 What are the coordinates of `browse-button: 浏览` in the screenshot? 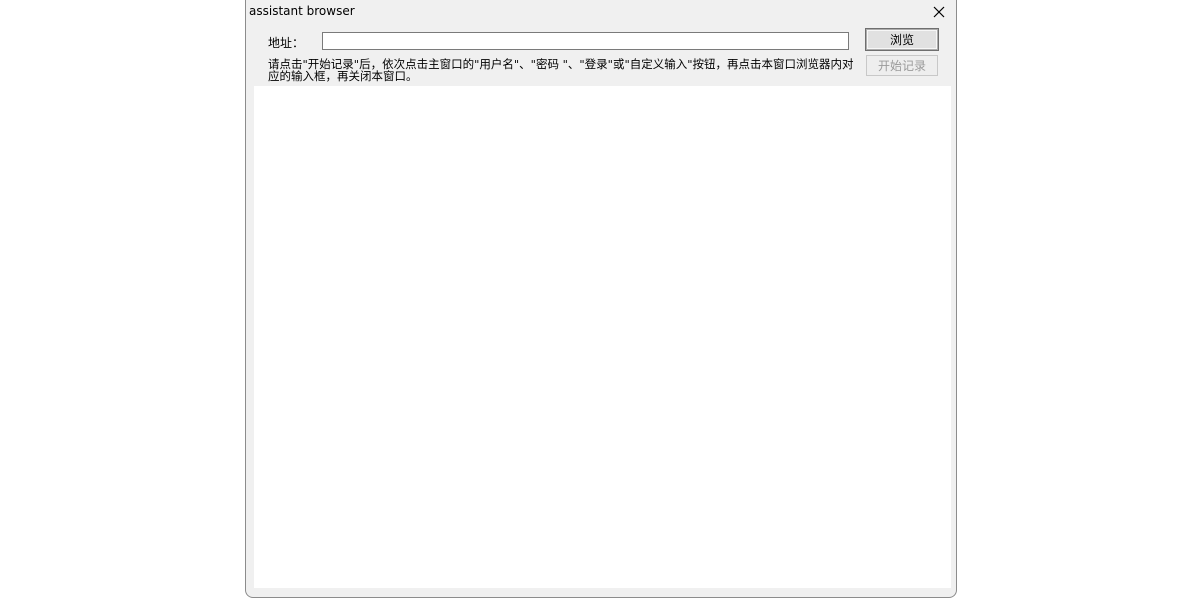 It's located at (902, 39).